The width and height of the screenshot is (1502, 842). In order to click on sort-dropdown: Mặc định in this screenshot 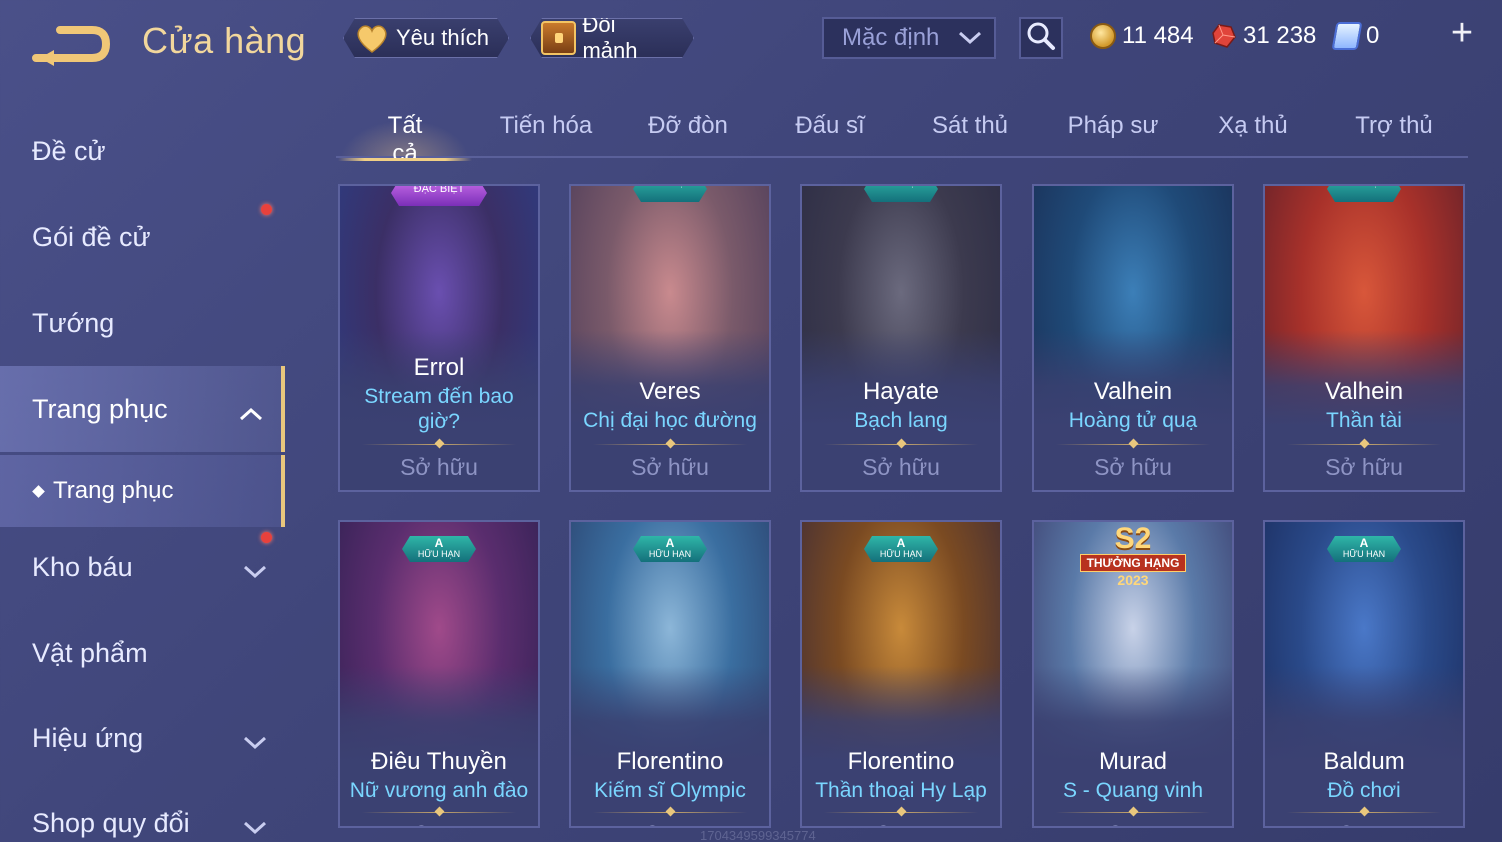, I will do `click(909, 38)`.